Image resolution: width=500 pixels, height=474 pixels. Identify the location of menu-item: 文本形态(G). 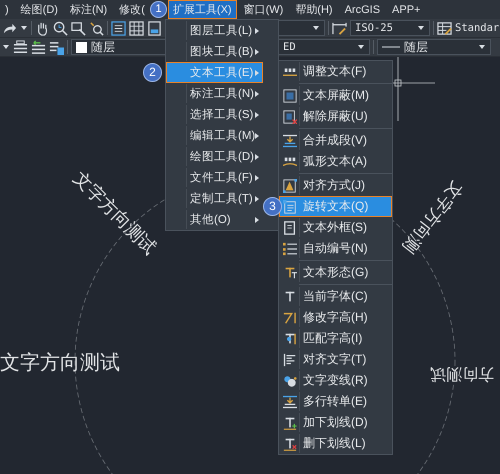
(335, 272).